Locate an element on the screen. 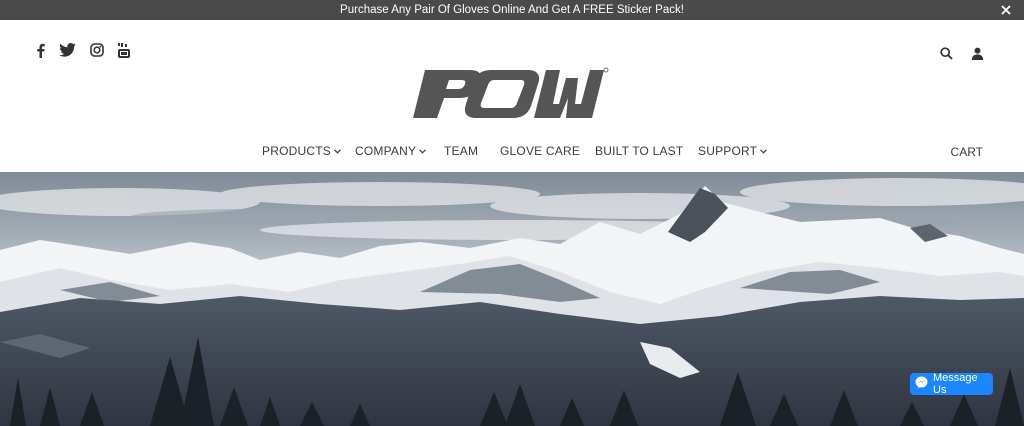 Image resolution: width=1024 pixels, height=426 pixels. nav-support: SUPPORT is located at coordinates (733, 151).